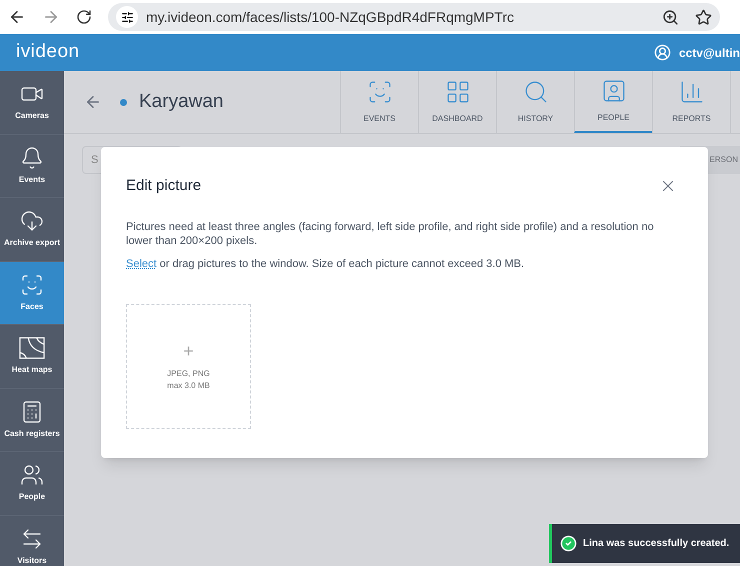  I want to click on person-icon, so click(613, 91).